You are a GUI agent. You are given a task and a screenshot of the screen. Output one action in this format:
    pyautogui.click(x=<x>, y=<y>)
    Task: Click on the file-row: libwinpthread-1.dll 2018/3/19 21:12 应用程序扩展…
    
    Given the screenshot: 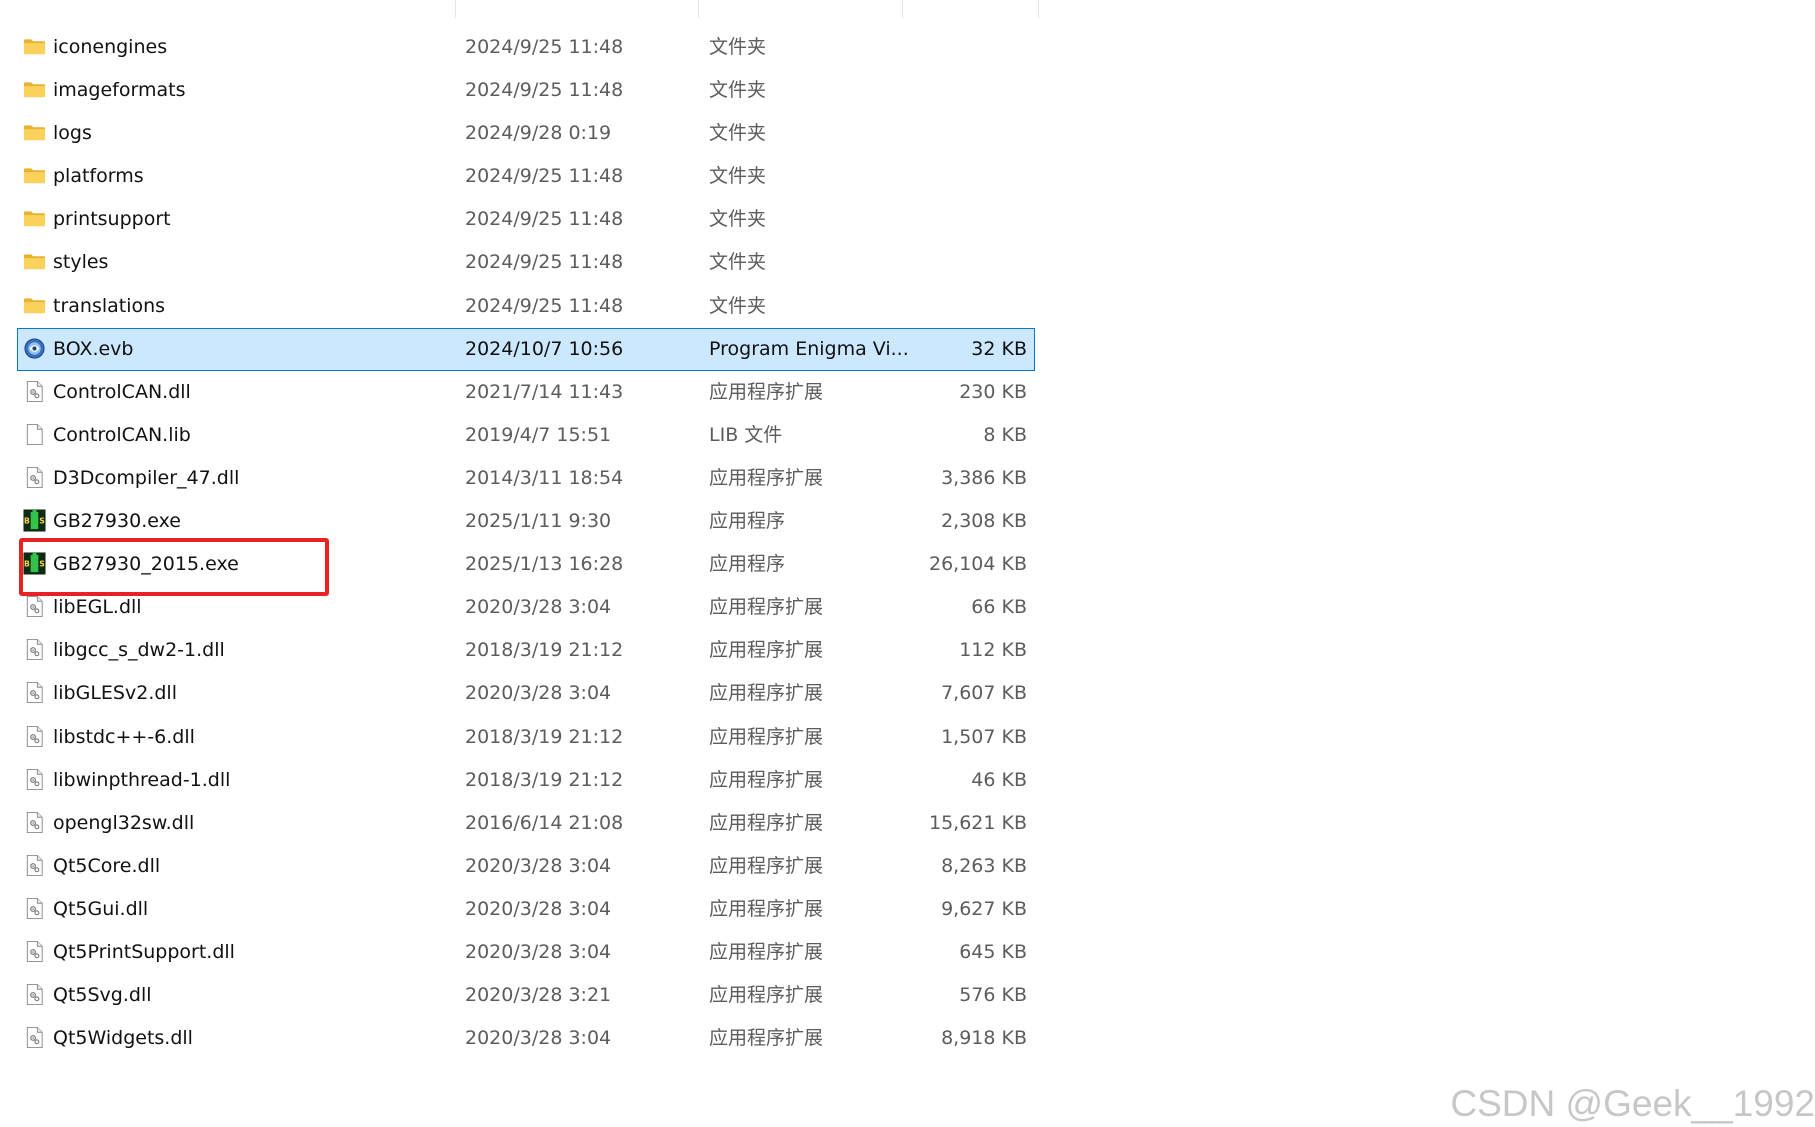 What is the action you would take?
    pyautogui.click(x=526, y=780)
    